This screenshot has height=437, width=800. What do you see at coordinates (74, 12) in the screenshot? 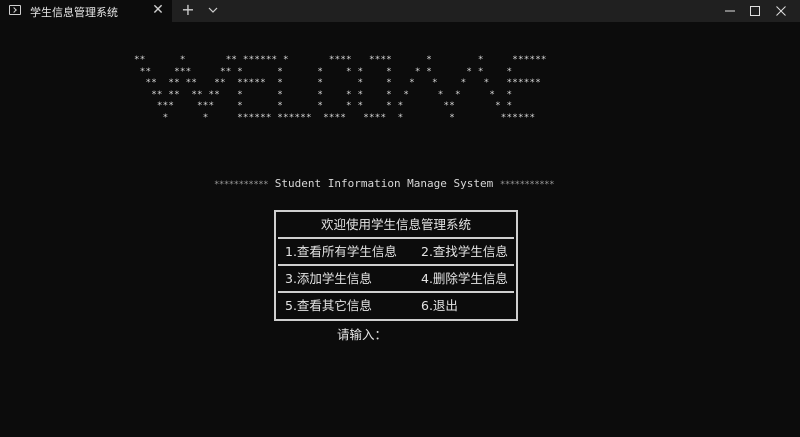
I see `tab-title: 学生信息管理系统` at bounding box center [74, 12].